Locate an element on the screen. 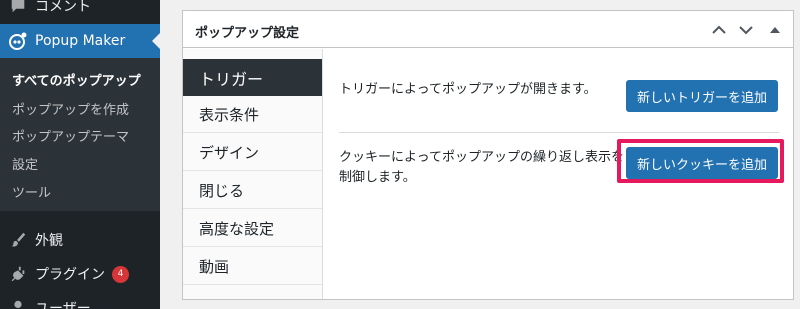 This screenshot has width=800, height=309. triangle-up-icon is located at coordinates (775, 30).